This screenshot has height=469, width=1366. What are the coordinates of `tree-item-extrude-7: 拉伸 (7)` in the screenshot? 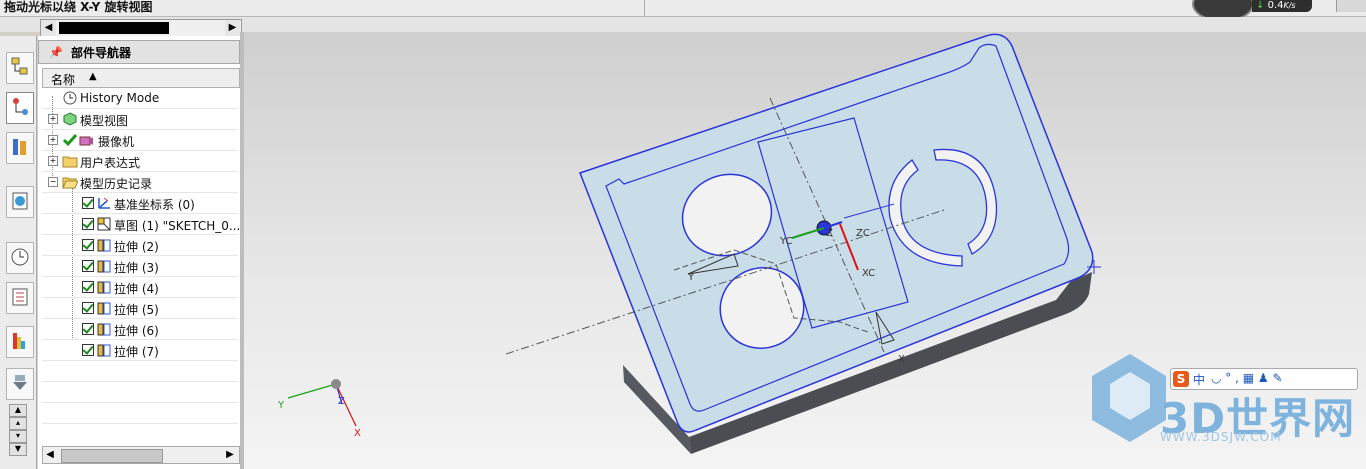 It's located at (140, 350).